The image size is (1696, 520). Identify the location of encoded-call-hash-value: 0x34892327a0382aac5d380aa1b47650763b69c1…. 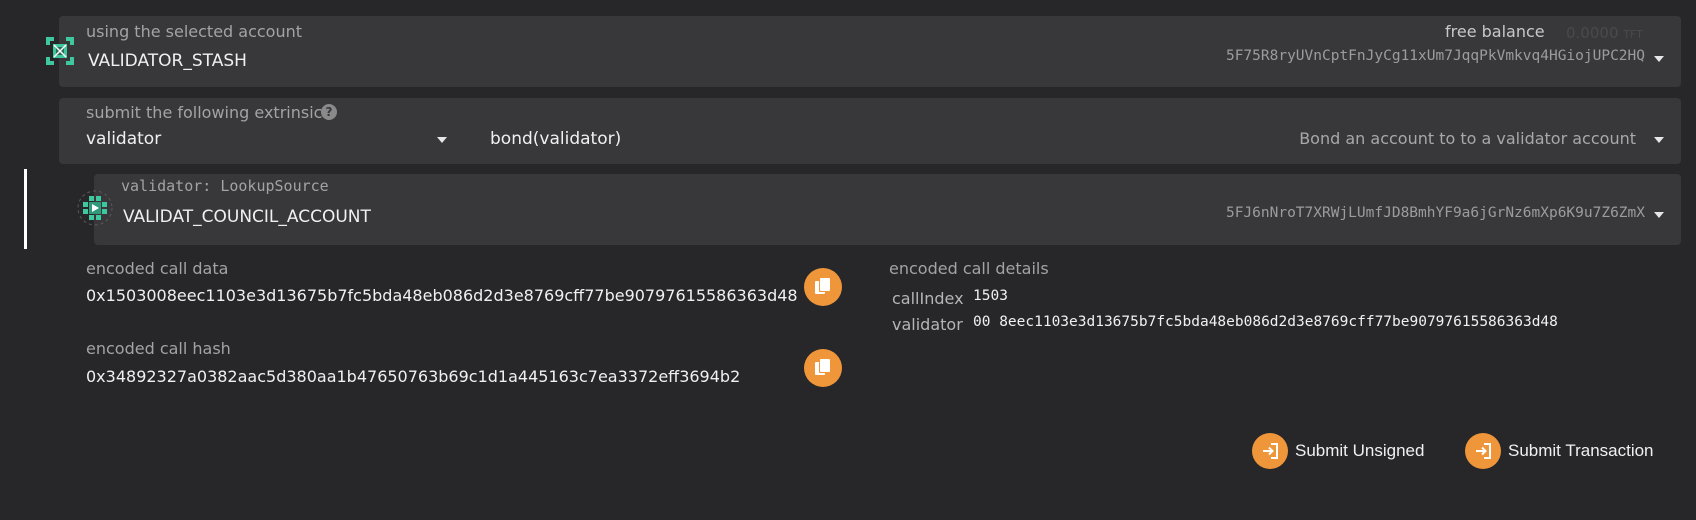
(413, 376).